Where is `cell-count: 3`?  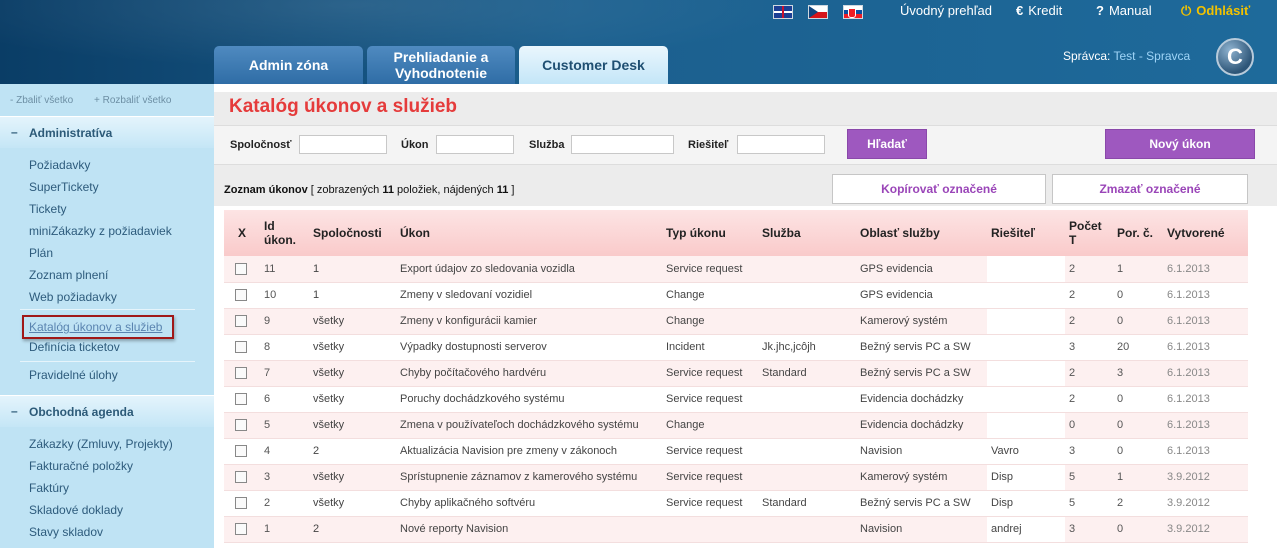 cell-count: 3 is located at coordinates (1089, 347).